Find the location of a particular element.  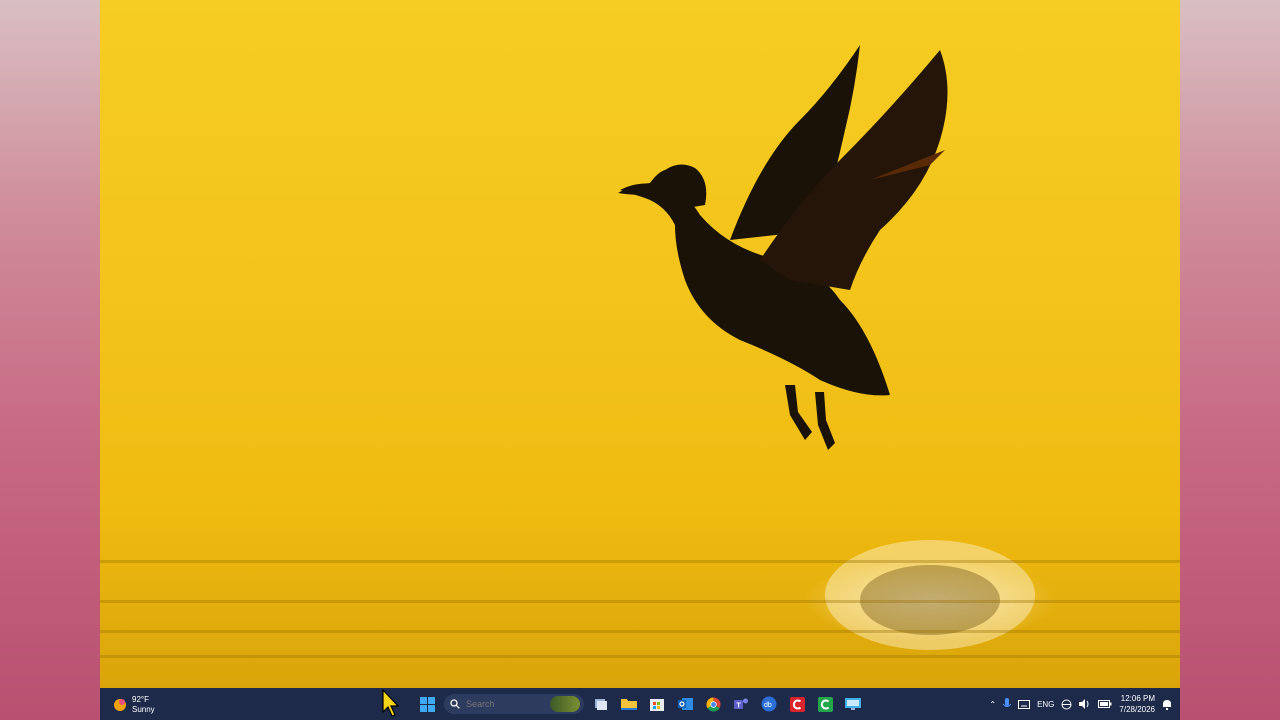

store-button is located at coordinates (657, 704).